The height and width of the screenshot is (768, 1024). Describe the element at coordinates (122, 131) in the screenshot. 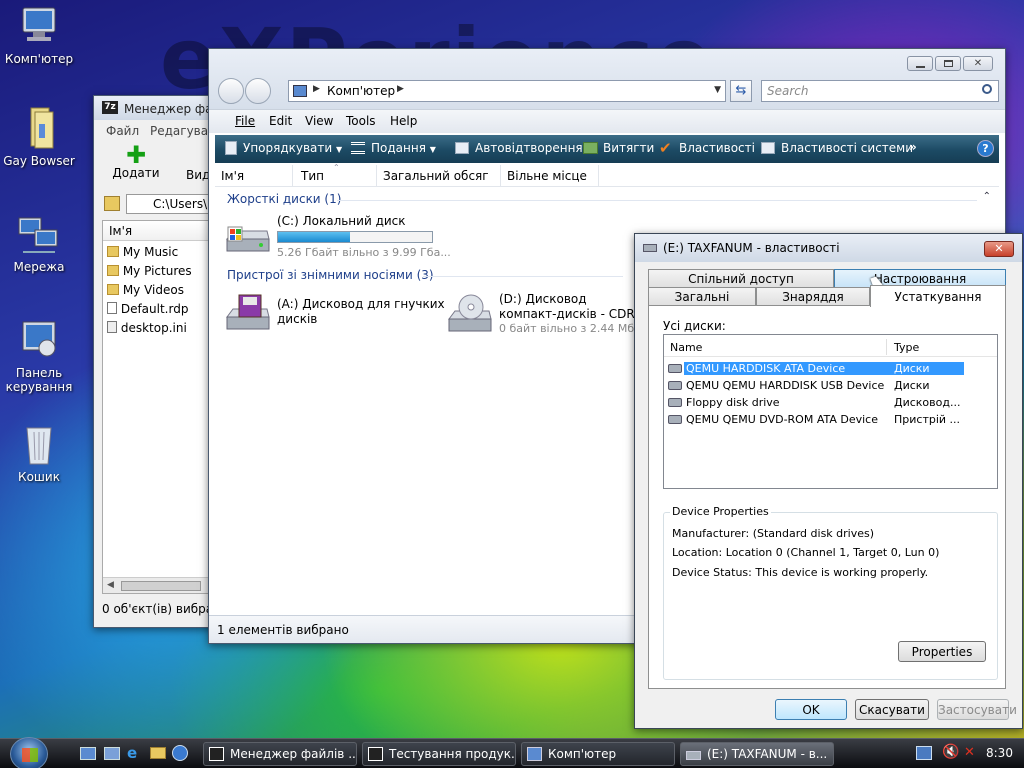

I see `menu-item-file: Файл` at that location.